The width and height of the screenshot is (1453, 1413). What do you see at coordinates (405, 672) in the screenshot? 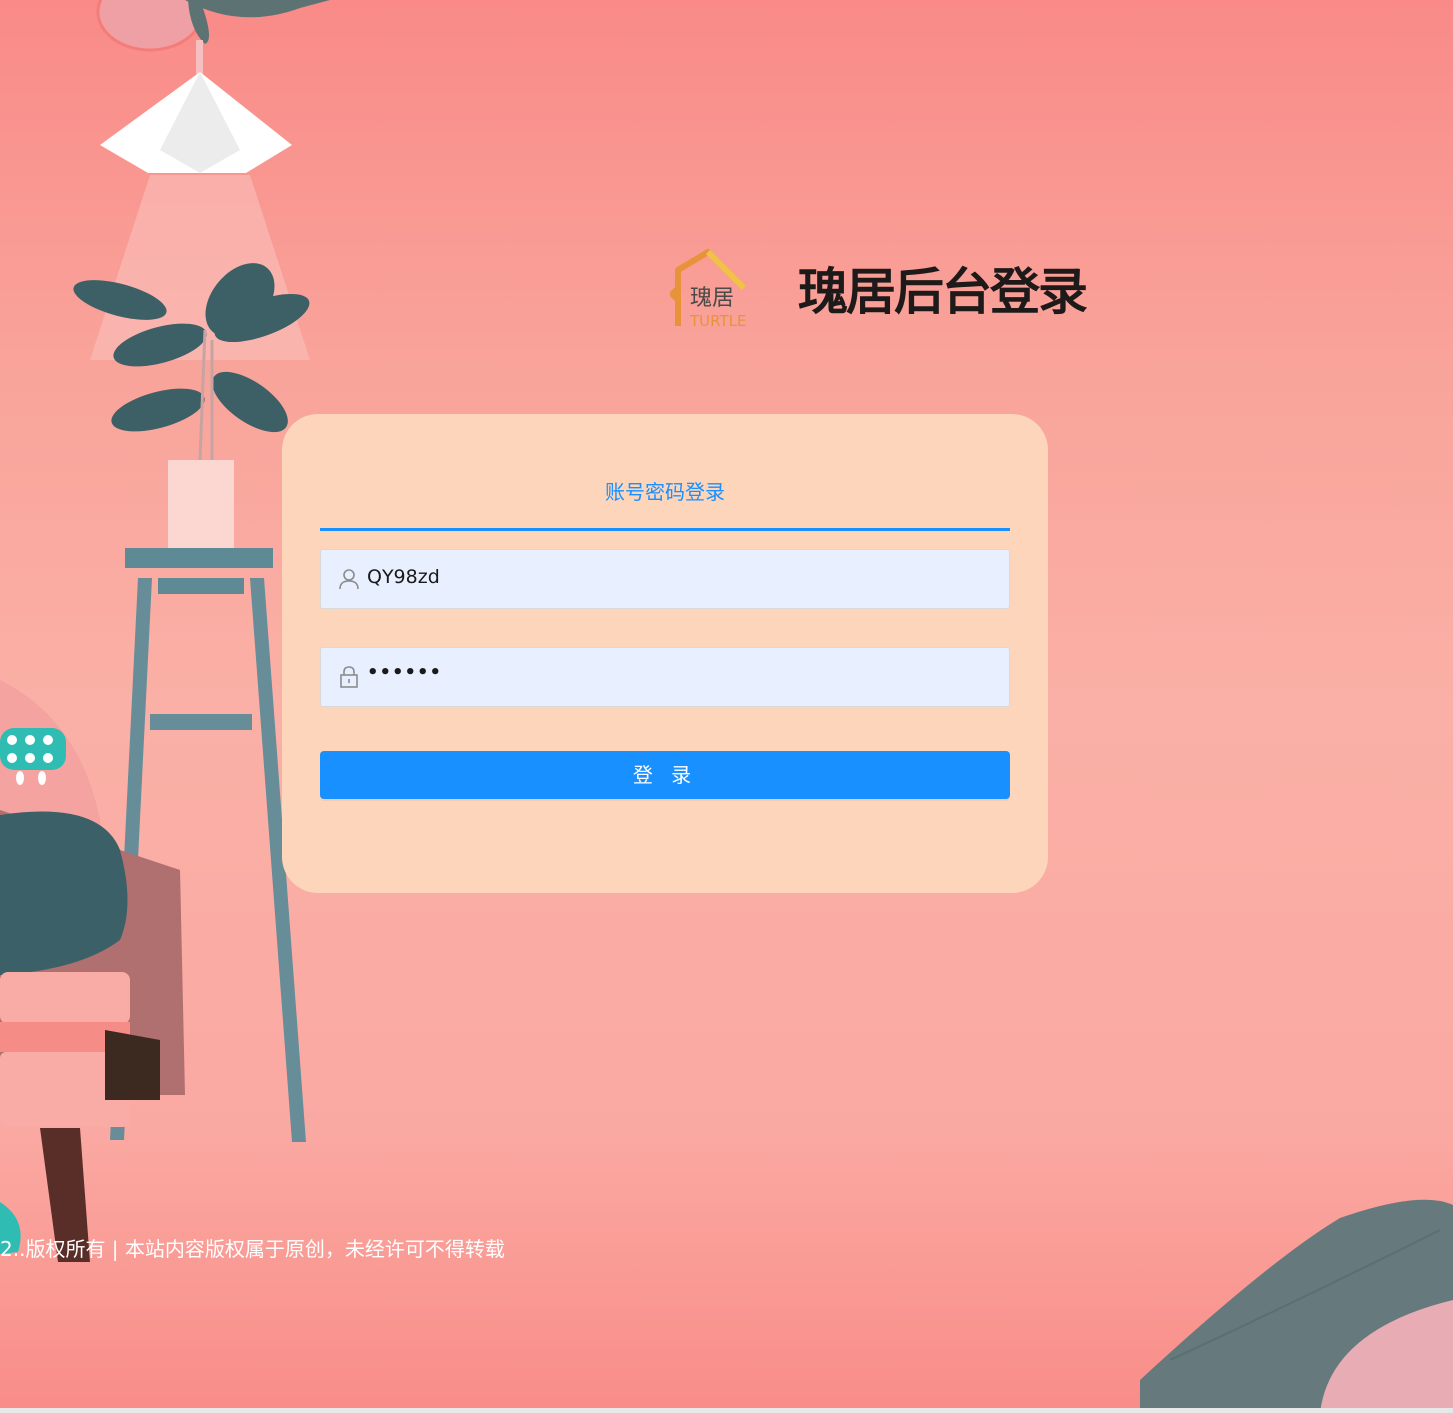
I see `password-value: ••••••` at bounding box center [405, 672].